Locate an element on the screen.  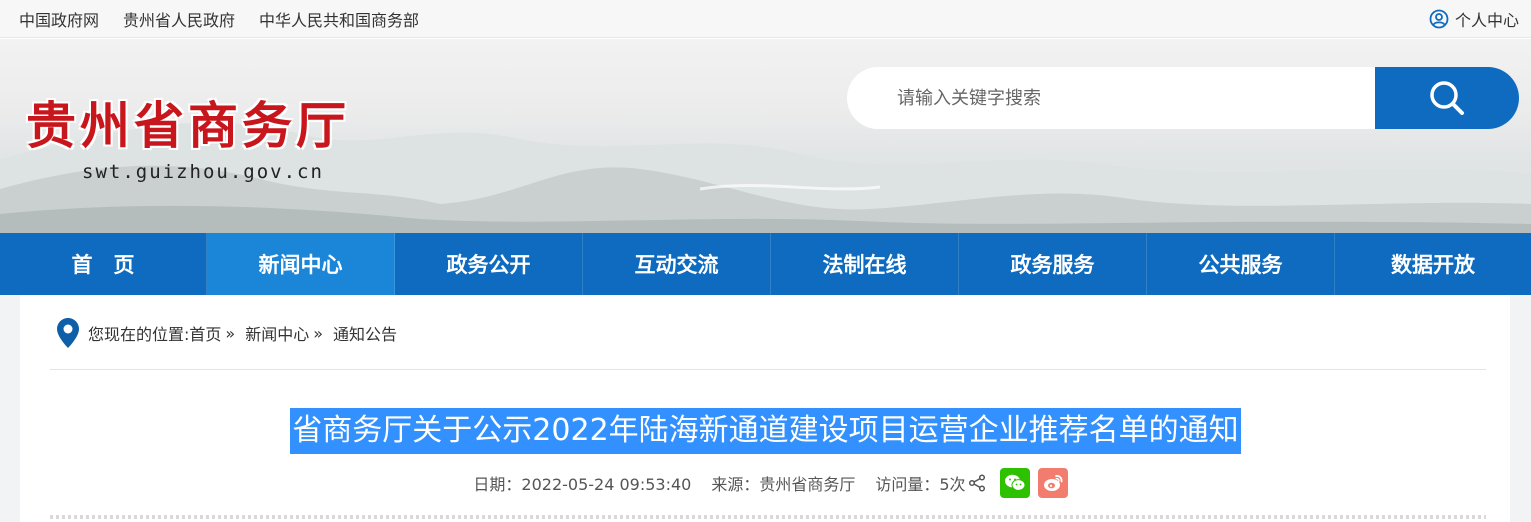
nav-gov-affairs-open: 政务公开 is located at coordinates (489, 264).